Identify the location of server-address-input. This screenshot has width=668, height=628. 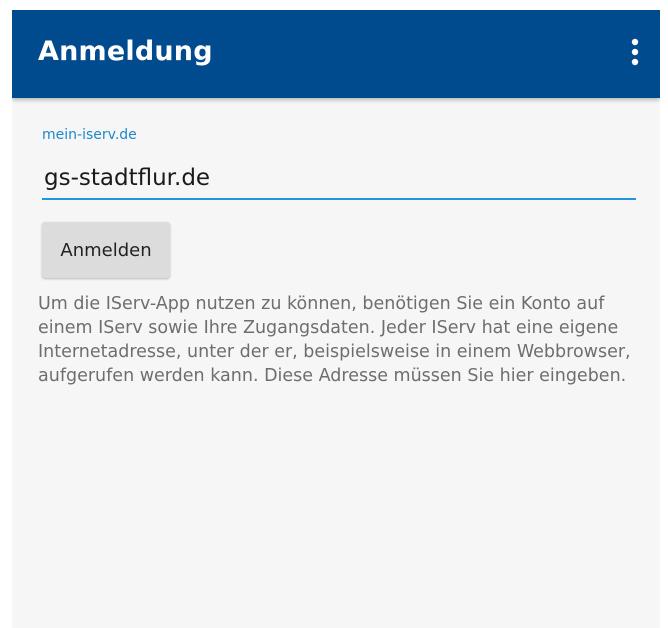
(339, 179).